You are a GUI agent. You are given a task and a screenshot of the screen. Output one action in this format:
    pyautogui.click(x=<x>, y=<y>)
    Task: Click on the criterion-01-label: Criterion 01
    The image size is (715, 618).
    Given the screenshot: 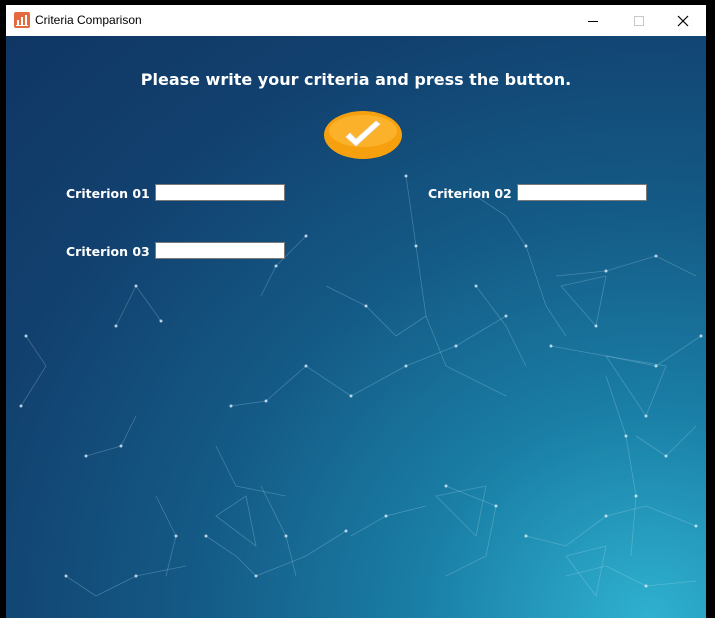 What is the action you would take?
    pyautogui.click(x=108, y=193)
    